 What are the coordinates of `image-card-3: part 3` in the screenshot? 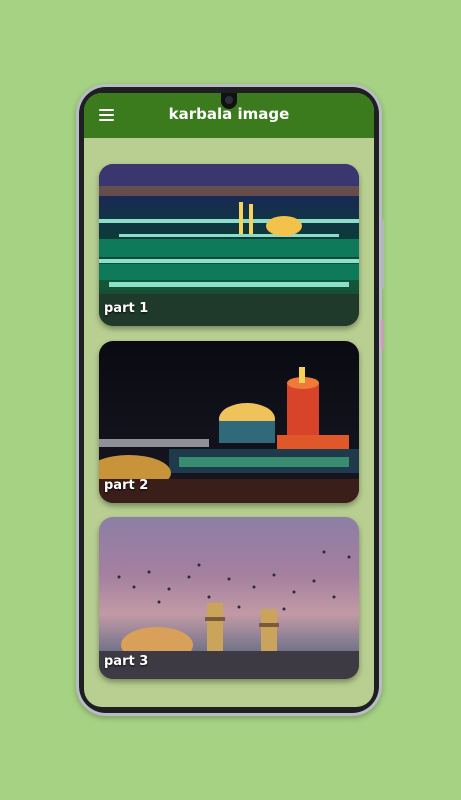 It's located at (229, 598).